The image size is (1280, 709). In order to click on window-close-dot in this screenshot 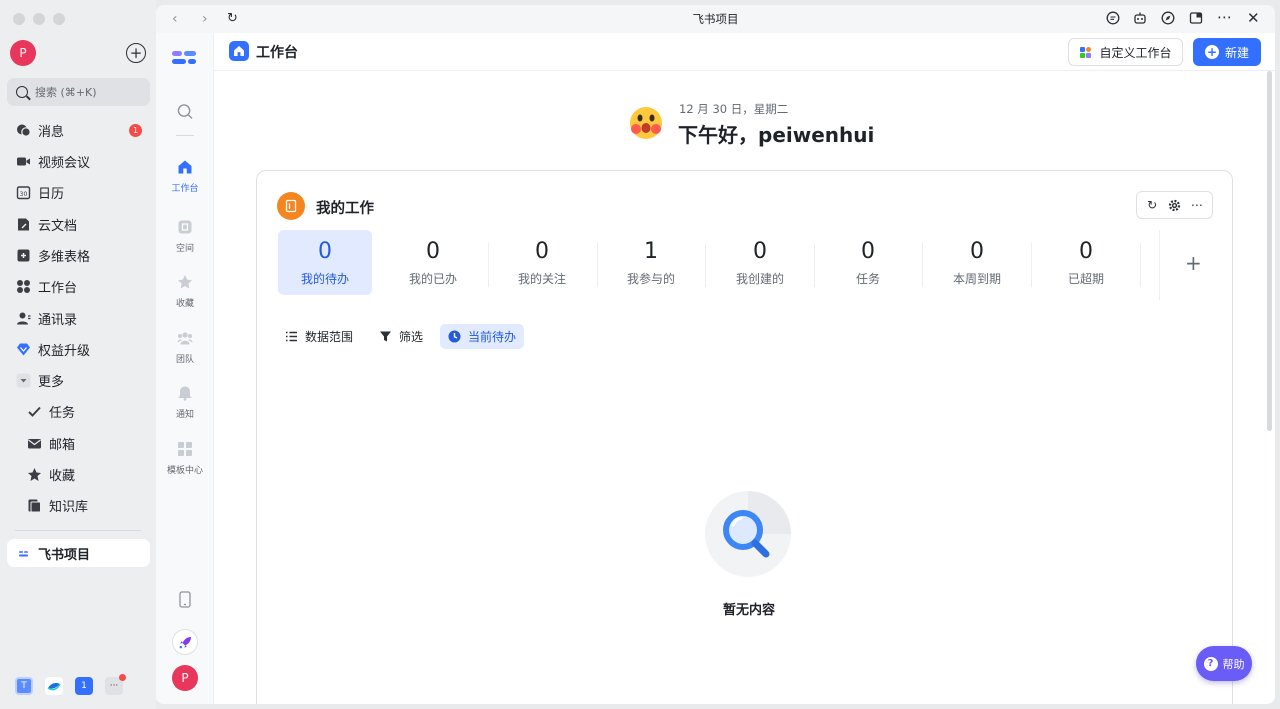, I will do `click(19, 19)`.